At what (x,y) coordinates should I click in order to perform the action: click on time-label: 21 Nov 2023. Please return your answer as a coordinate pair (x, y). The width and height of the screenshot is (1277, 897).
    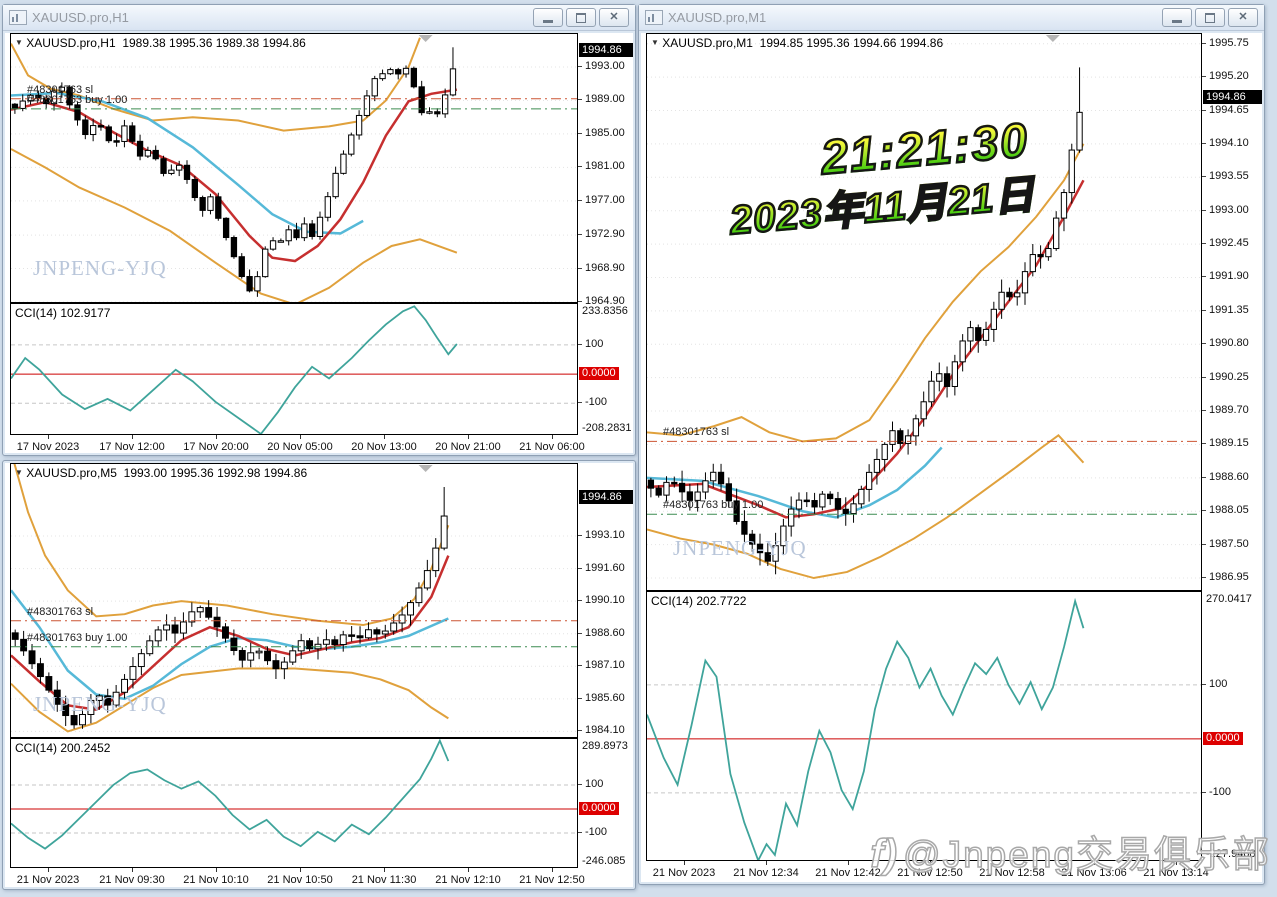
    Looking at the image, I should click on (48, 880).